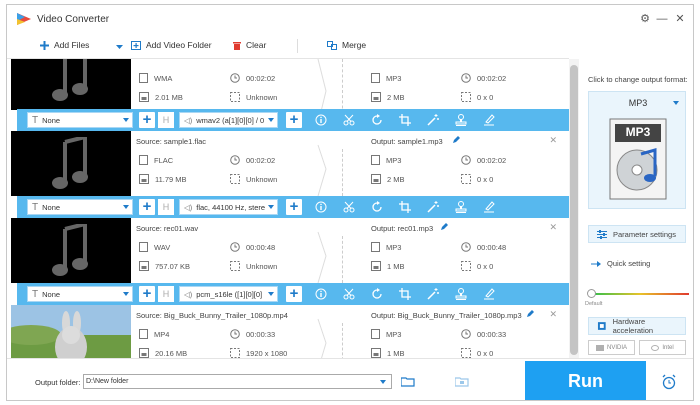  Describe the element at coordinates (71, 163) in the screenshot. I see `thumbnail` at that location.